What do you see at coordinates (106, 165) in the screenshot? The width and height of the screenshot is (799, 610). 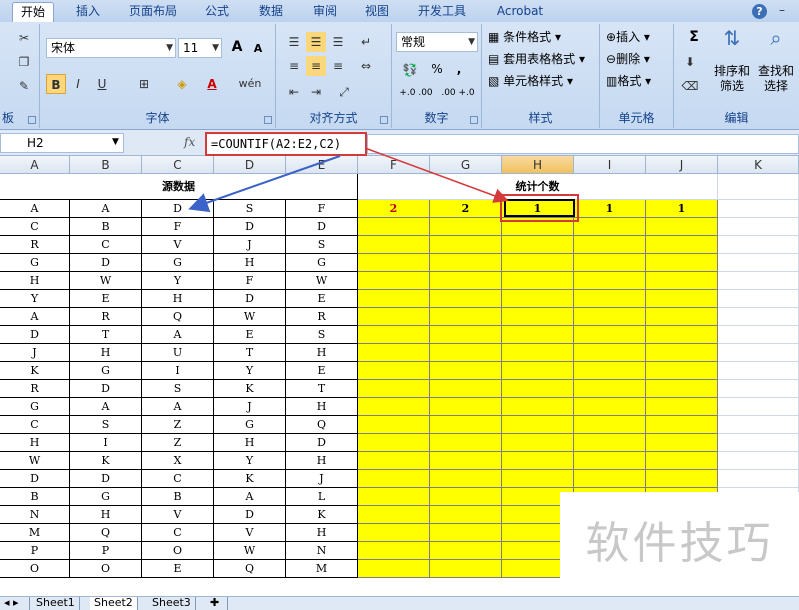 I see `column-header-b: B` at bounding box center [106, 165].